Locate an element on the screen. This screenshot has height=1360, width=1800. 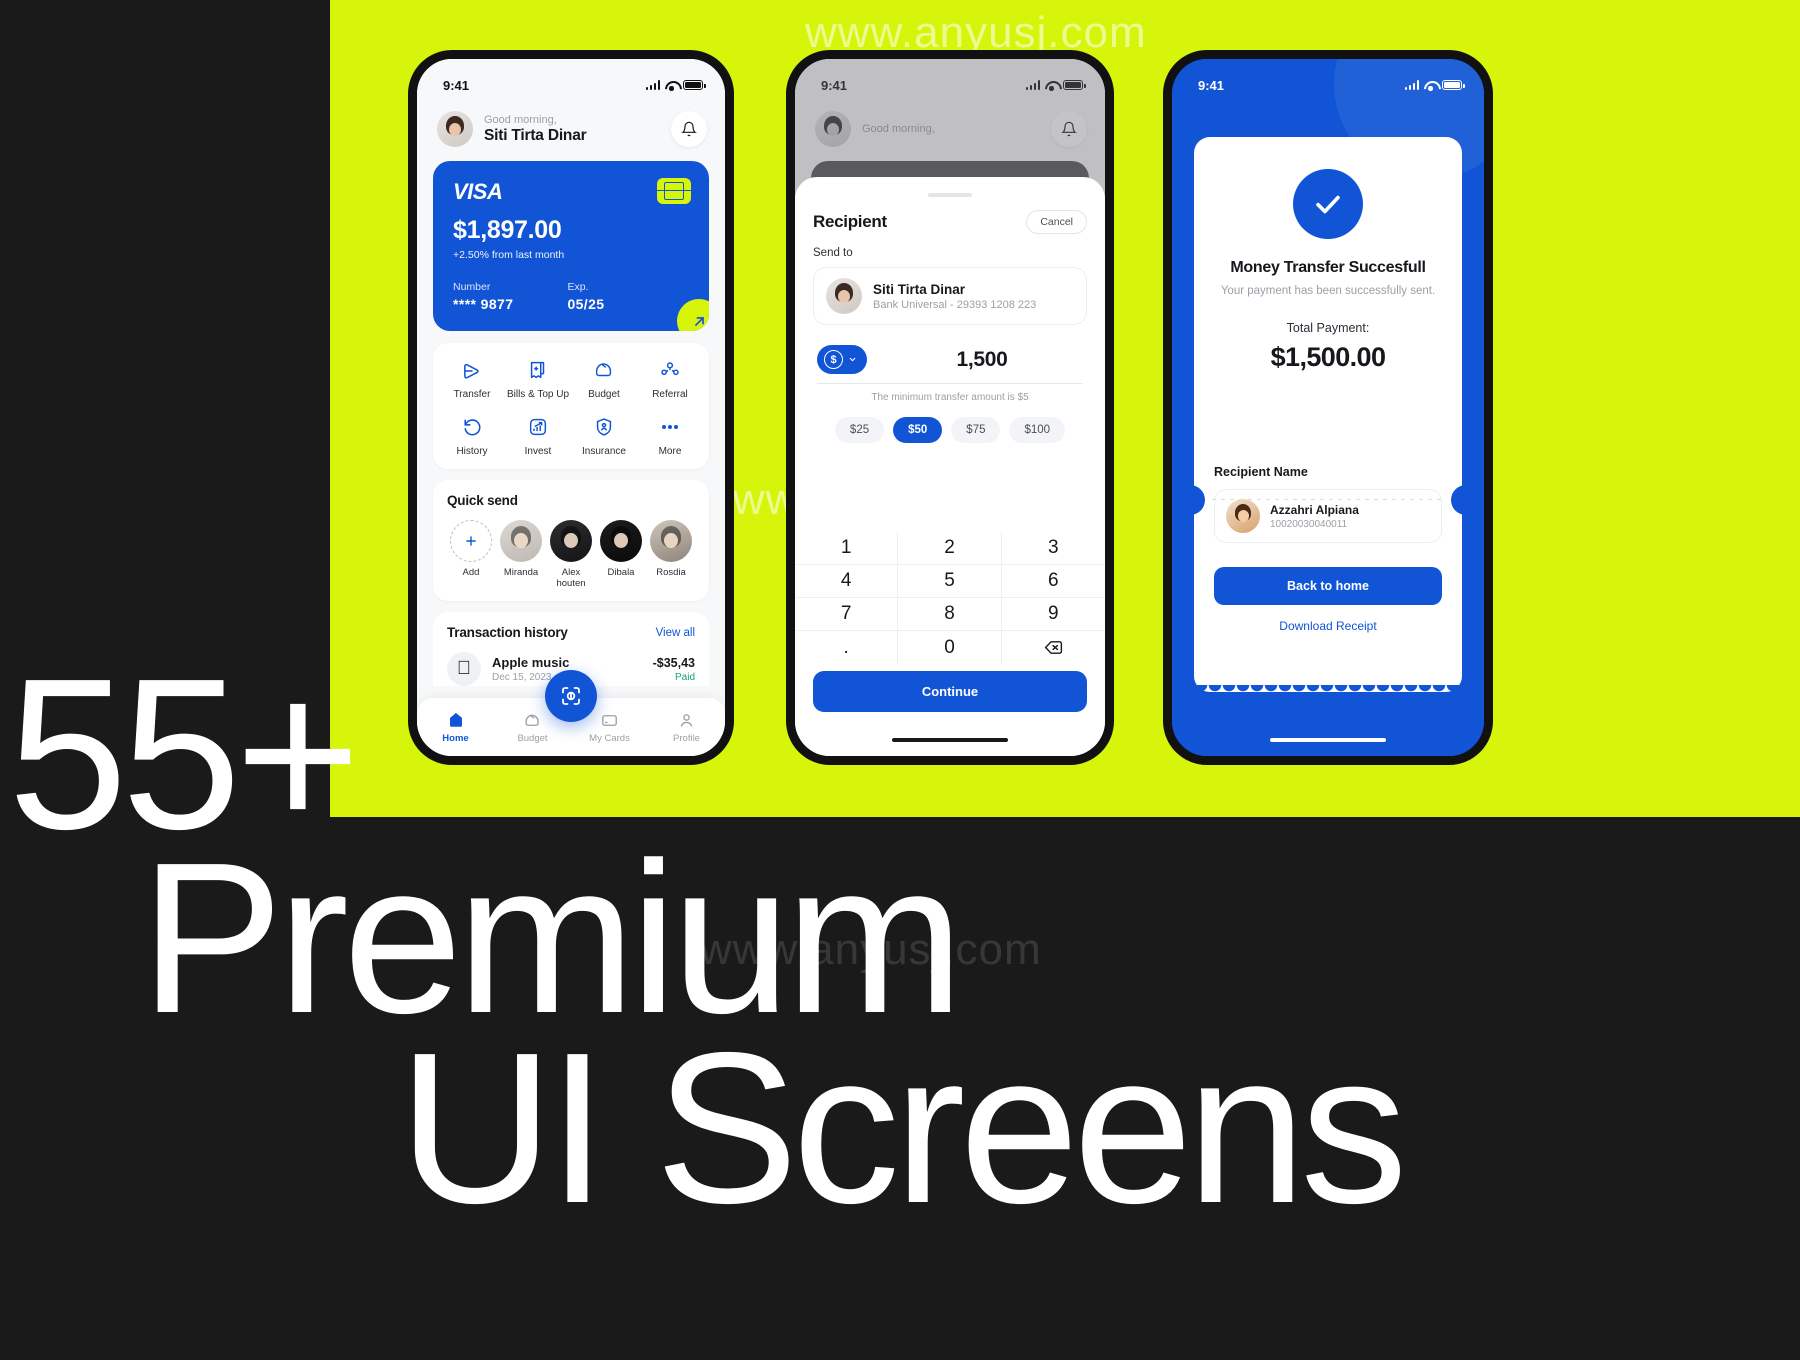
arrow-up-right-icon is located at coordinates (699, 321).